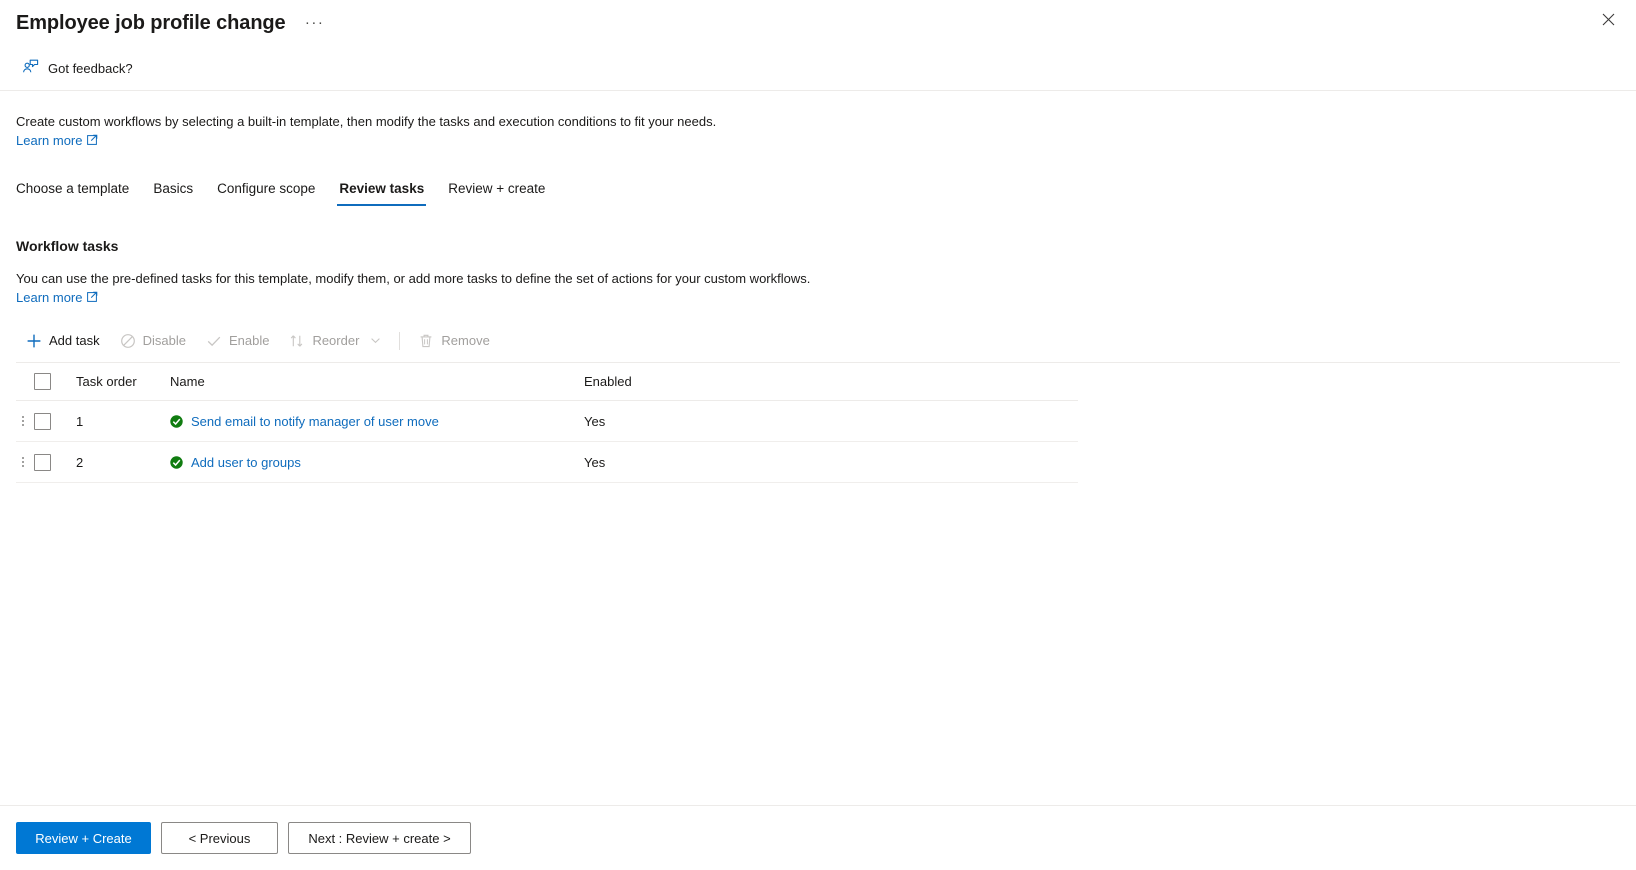 The image size is (1636, 870). What do you see at coordinates (375, 340) in the screenshot?
I see `chevron-down-icon` at bounding box center [375, 340].